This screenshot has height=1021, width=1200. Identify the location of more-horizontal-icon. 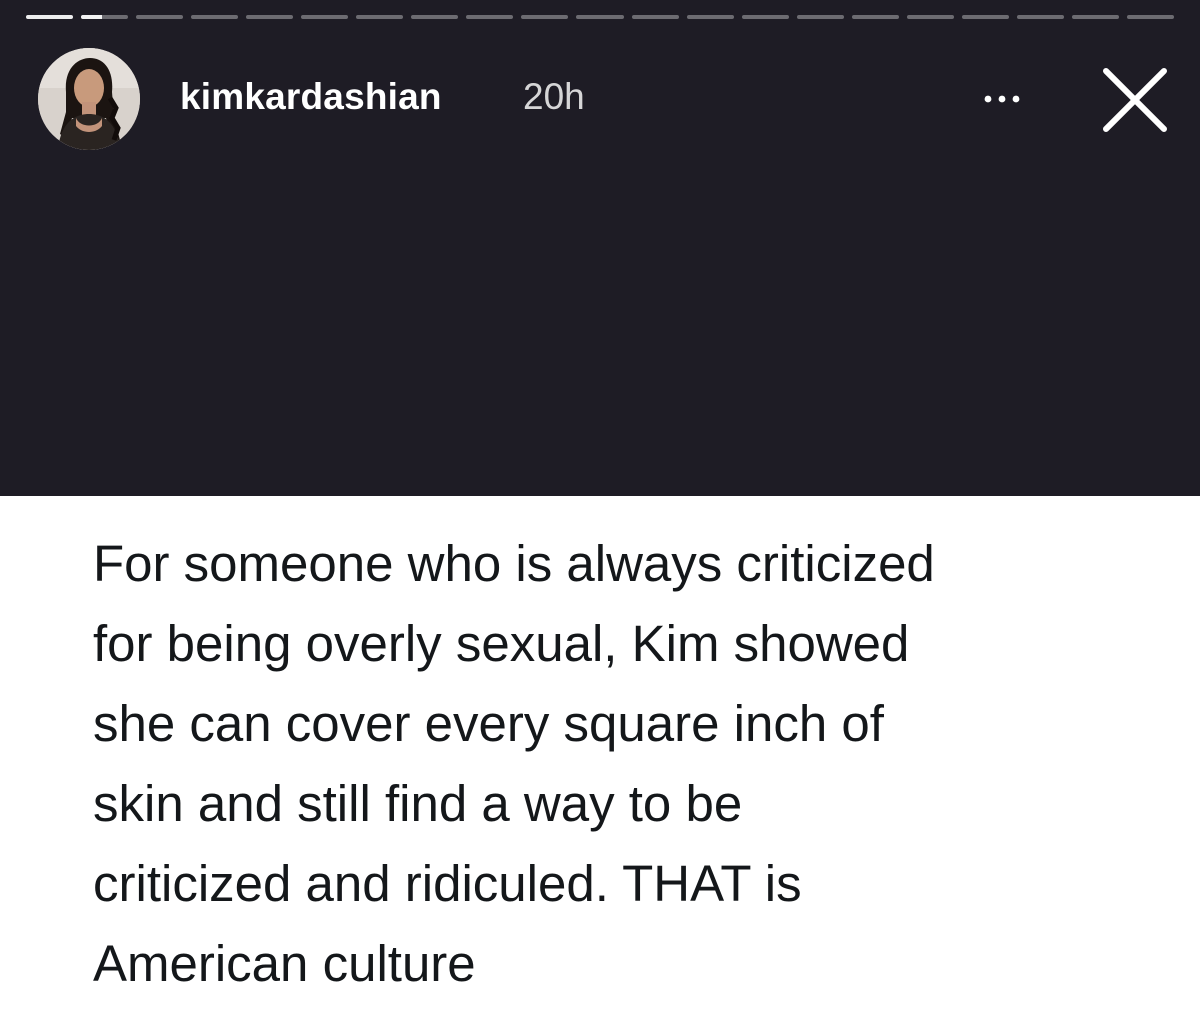
(1002, 99).